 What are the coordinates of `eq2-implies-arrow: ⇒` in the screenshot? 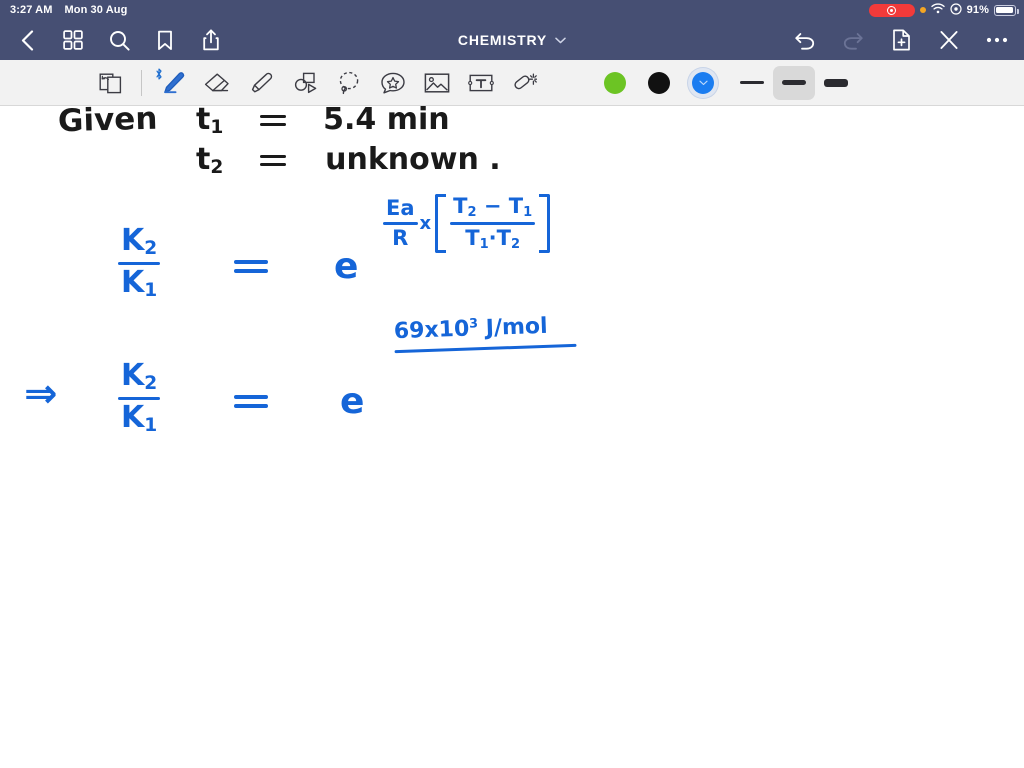 It's located at (41, 394).